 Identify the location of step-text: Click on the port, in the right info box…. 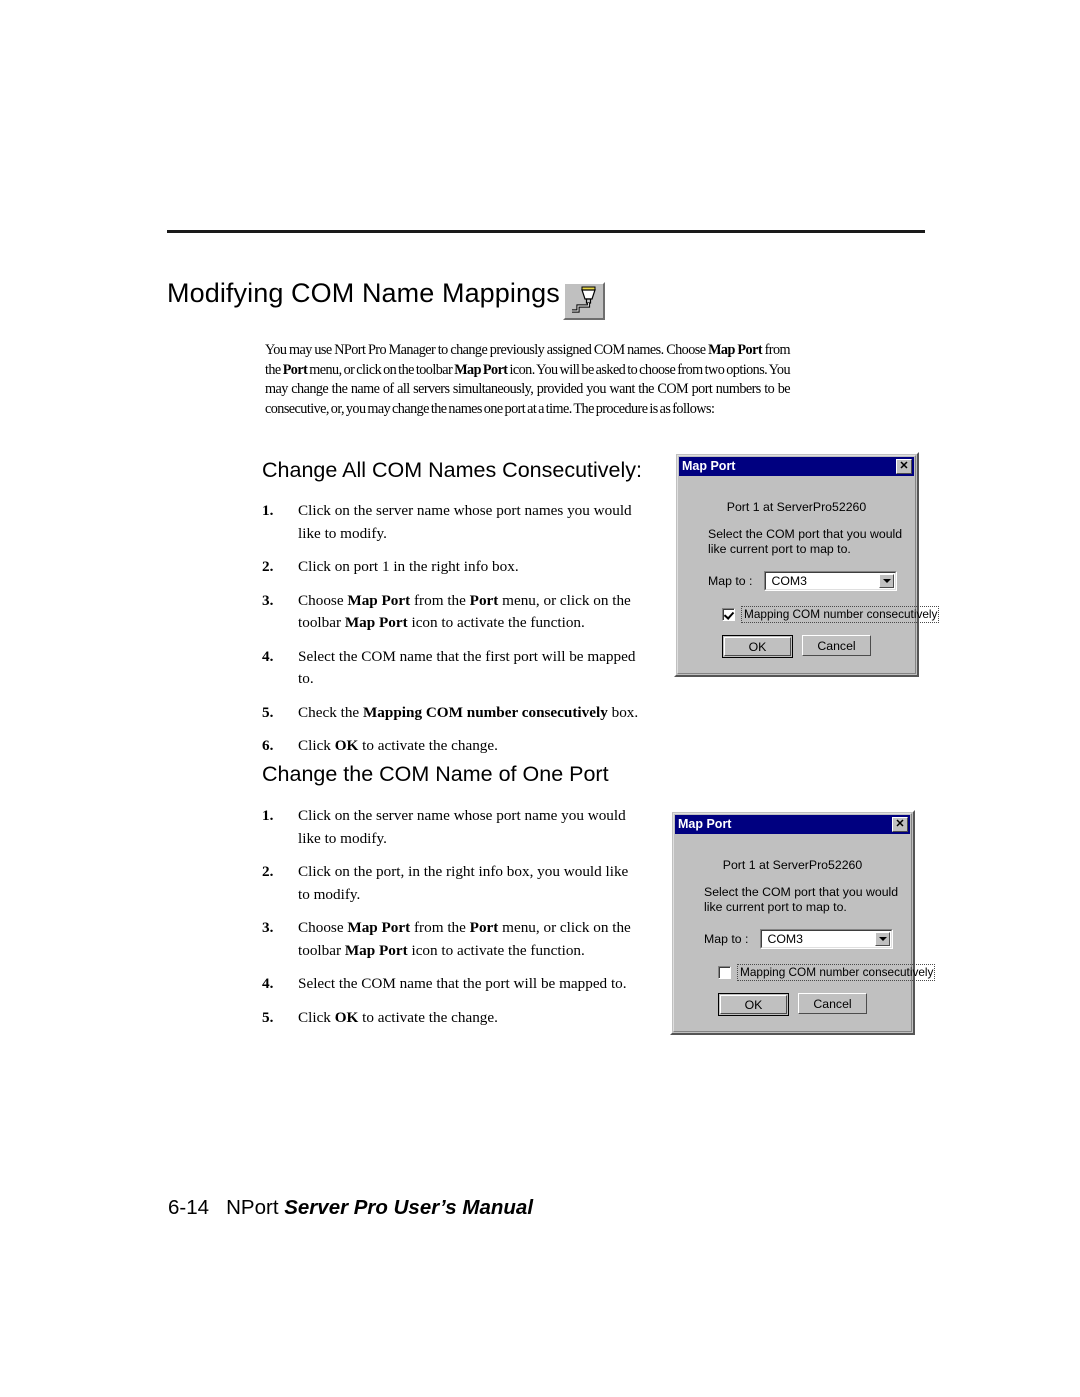
(463, 883).